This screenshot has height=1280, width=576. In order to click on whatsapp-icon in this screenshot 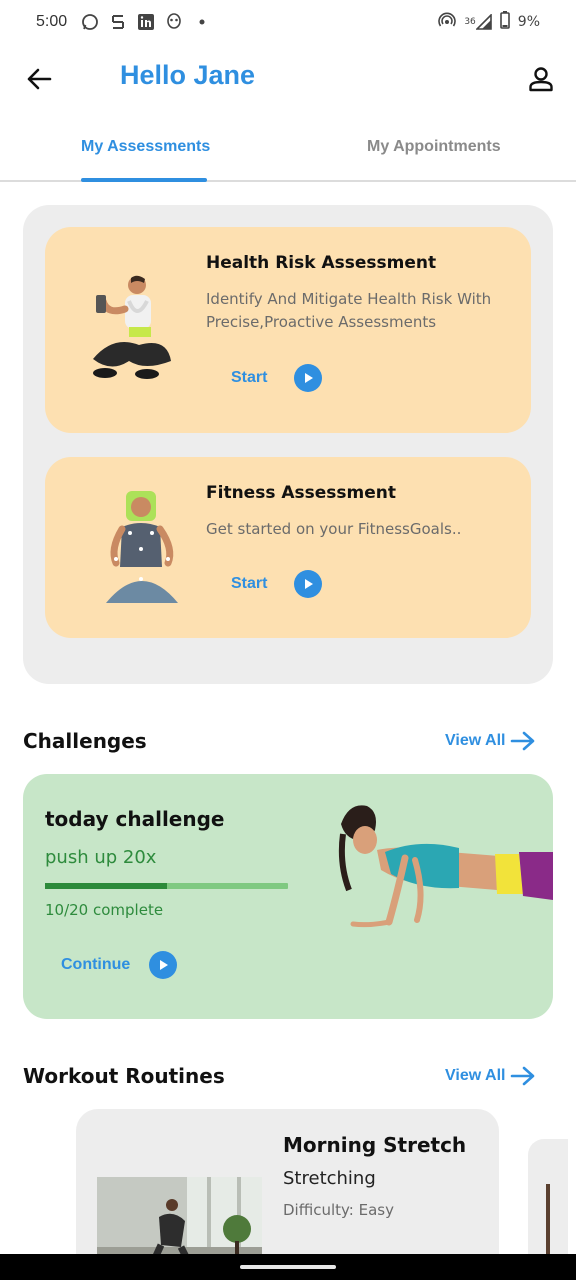, I will do `click(90, 22)`.